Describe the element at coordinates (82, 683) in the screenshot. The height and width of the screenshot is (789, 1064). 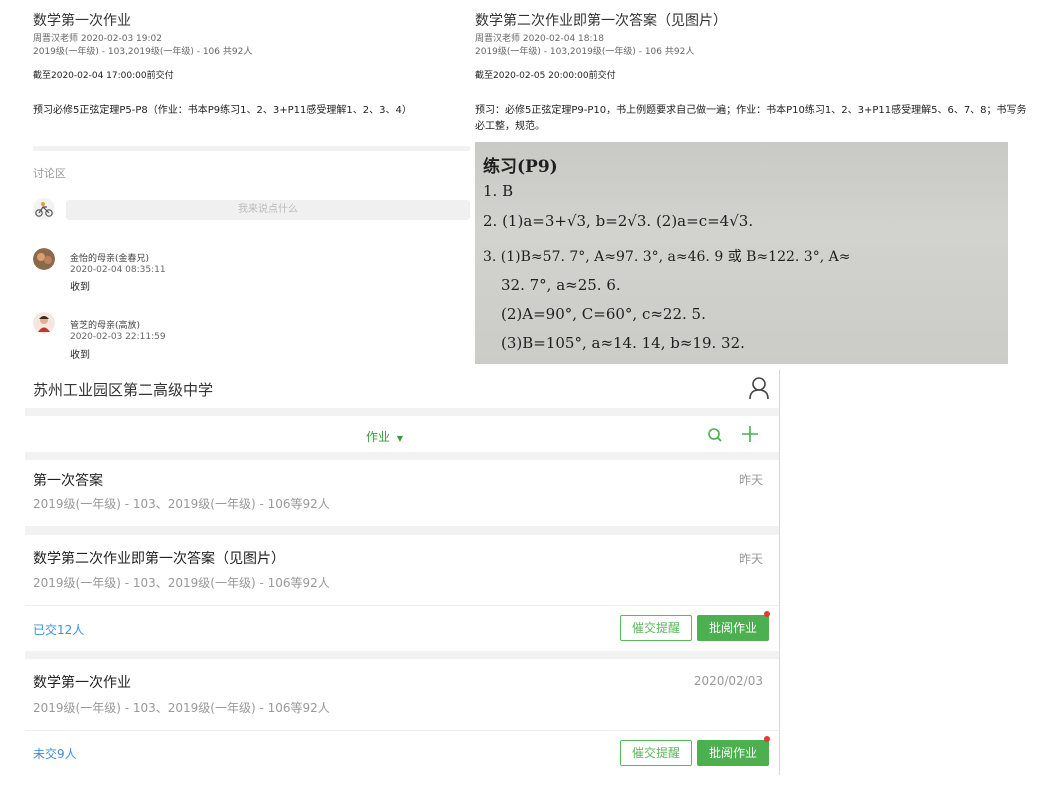
I see `list-item-title: 数学第一次作业` at that location.